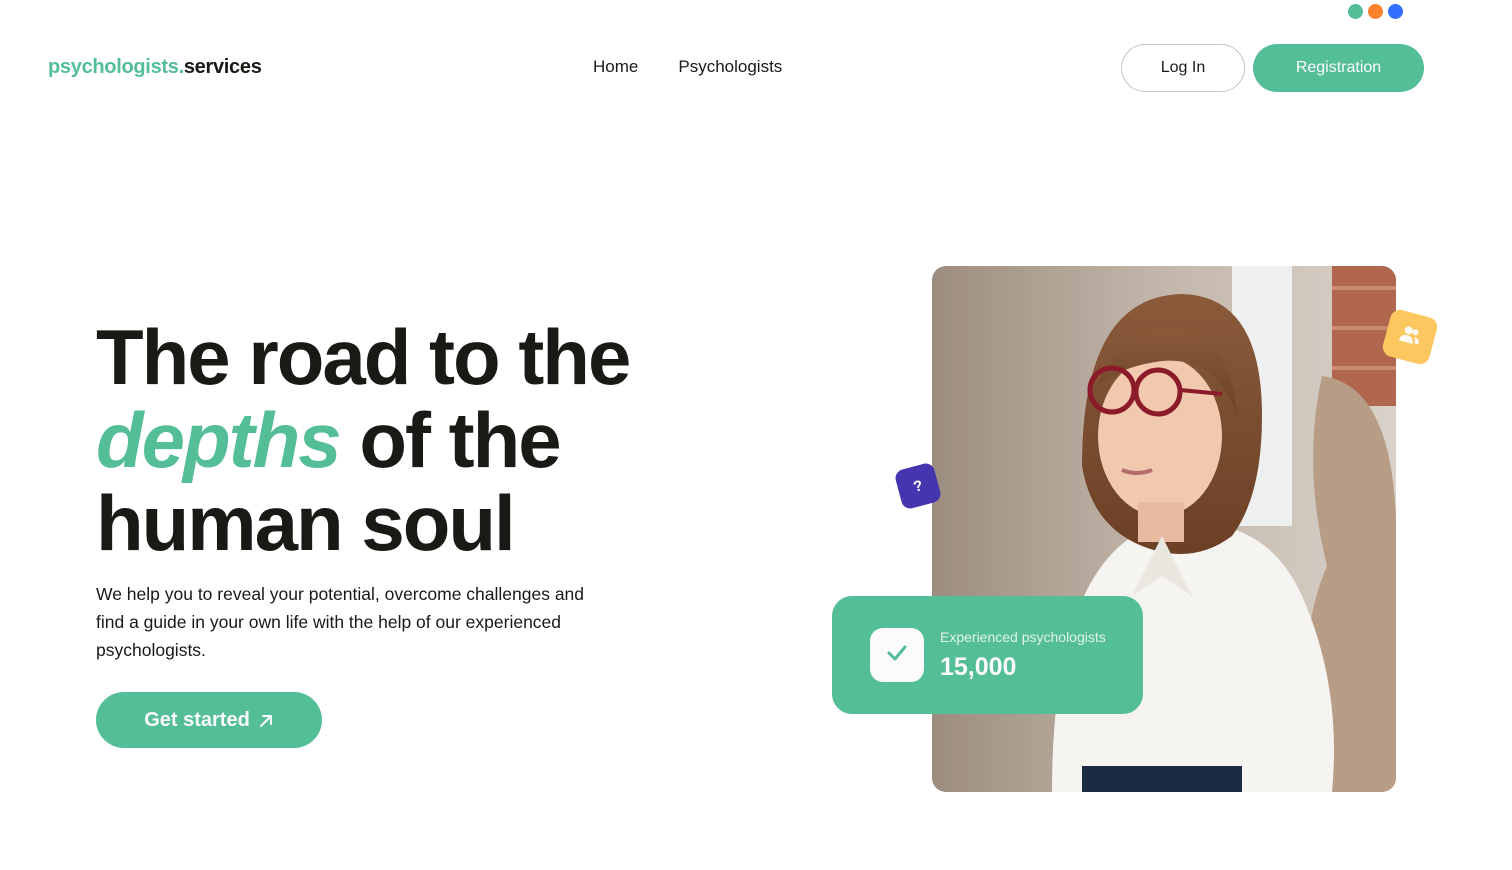  What do you see at coordinates (1409, 337) in the screenshot?
I see `users-icon` at bounding box center [1409, 337].